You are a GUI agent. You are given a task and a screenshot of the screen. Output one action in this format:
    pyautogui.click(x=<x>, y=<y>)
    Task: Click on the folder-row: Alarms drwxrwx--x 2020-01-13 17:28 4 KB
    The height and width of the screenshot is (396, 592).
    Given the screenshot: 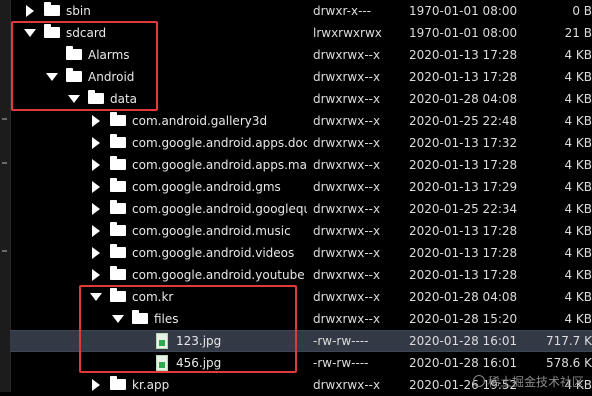 What is the action you would take?
    pyautogui.click(x=301, y=55)
    